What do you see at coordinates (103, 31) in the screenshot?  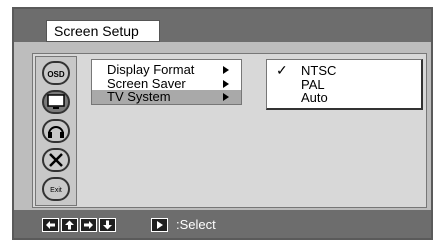 I see `page-title: Screen Setup` at bounding box center [103, 31].